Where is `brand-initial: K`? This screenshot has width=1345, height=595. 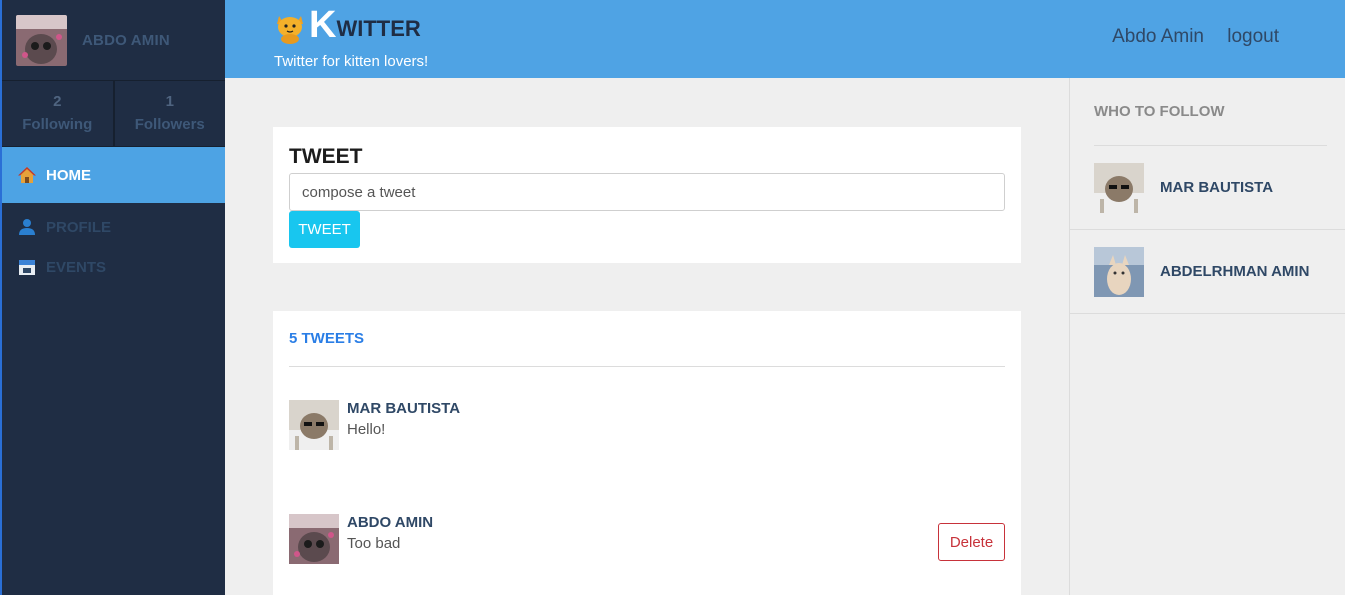 brand-initial: K is located at coordinates (323, 25).